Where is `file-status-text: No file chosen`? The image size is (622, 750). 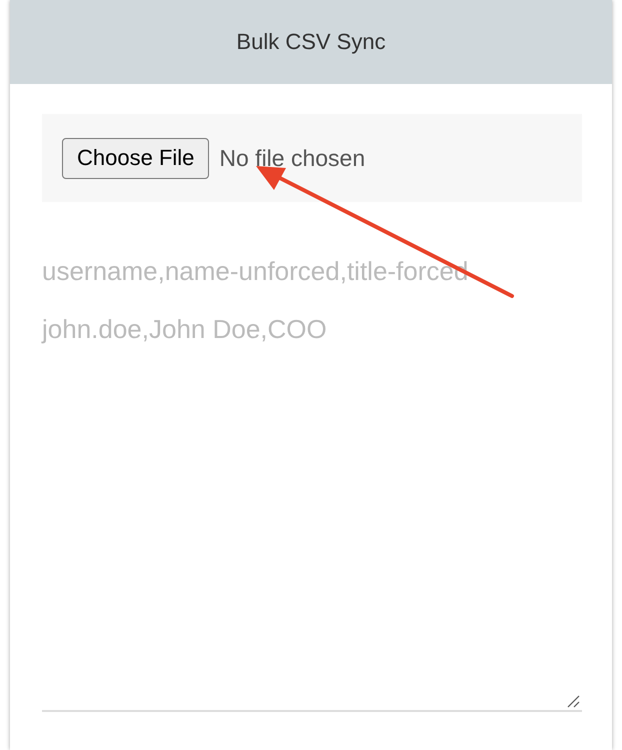 file-status-text: No file chosen is located at coordinates (292, 158).